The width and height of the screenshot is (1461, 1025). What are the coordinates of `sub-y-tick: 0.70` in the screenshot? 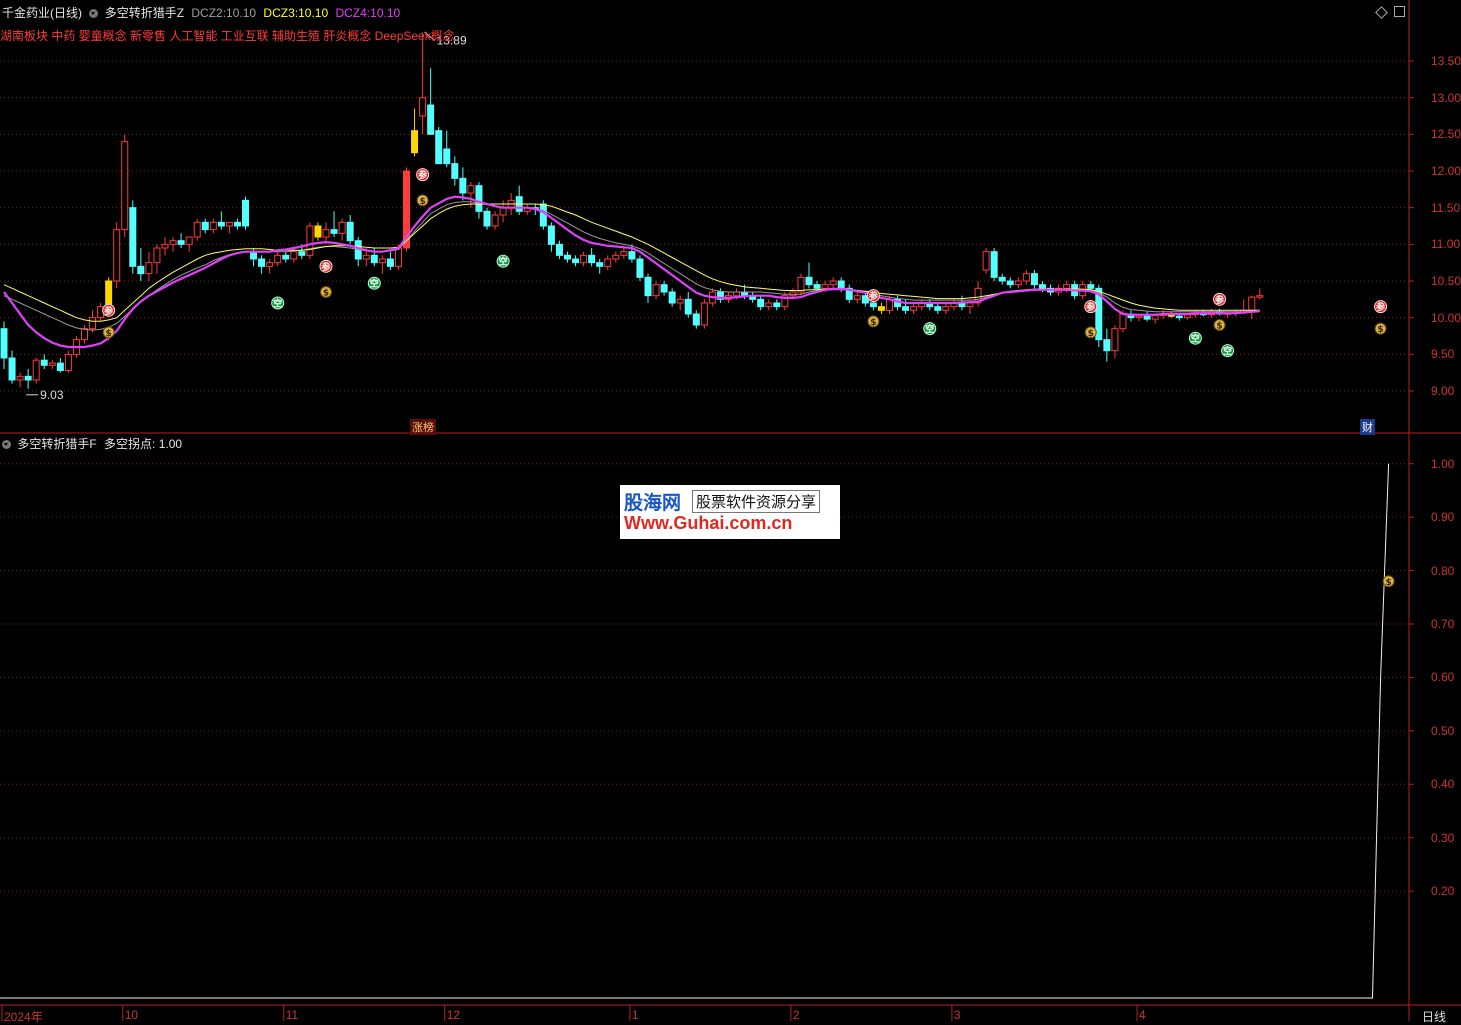 It's located at (1443, 624).